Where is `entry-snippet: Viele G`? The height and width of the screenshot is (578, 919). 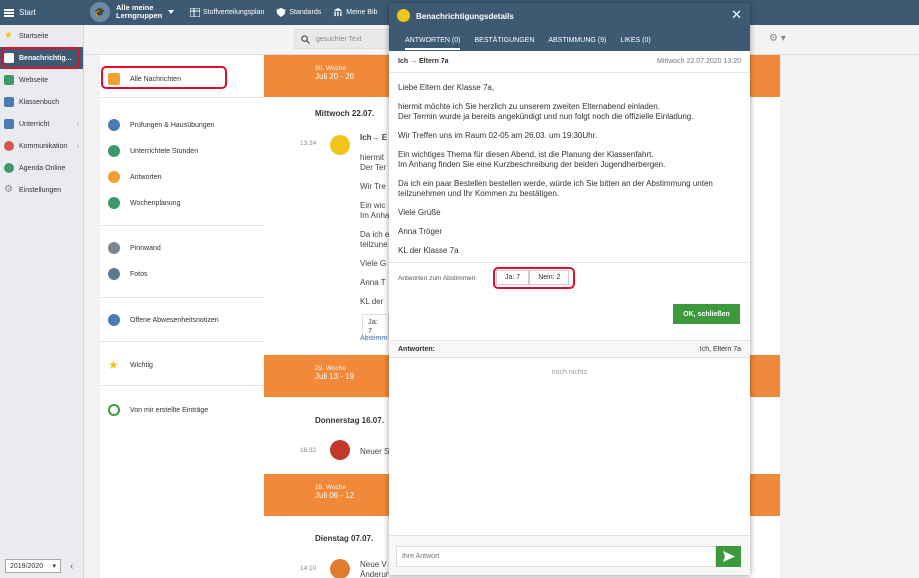
entry-snippet: Viele G is located at coordinates (373, 263).